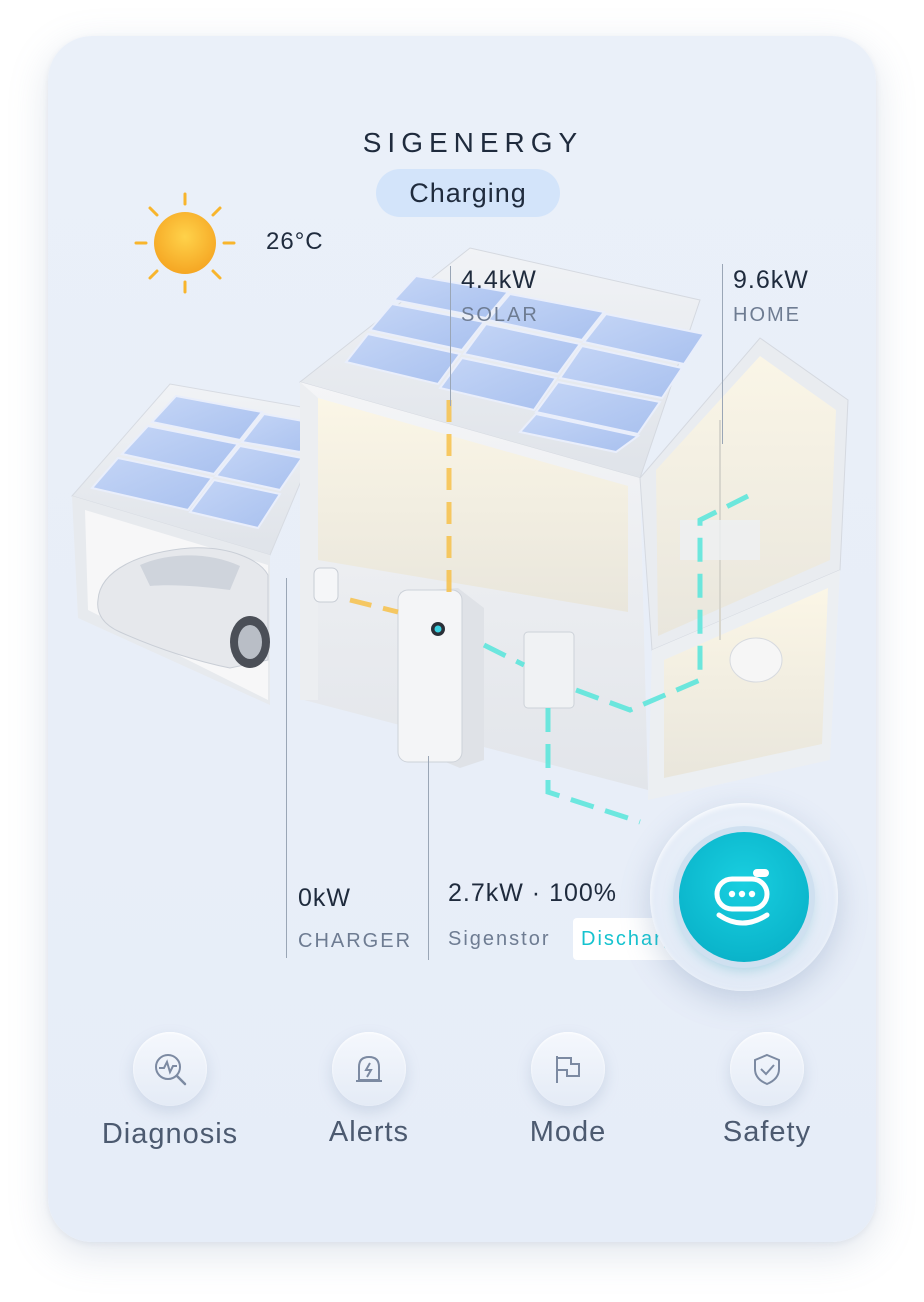 This screenshot has width=924, height=1302. Describe the element at coordinates (428, 858) in the screenshot. I see `battery-leader-line` at that location.